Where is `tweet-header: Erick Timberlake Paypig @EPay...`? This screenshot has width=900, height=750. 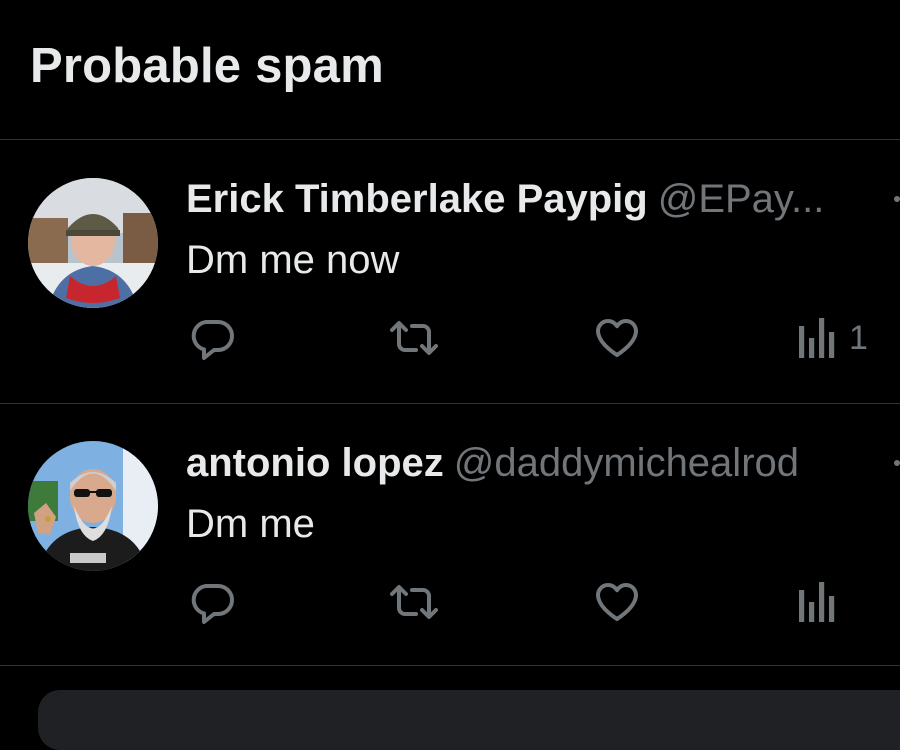 tweet-header: Erick Timberlake Paypig @EPay... is located at coordinates (505, 199).